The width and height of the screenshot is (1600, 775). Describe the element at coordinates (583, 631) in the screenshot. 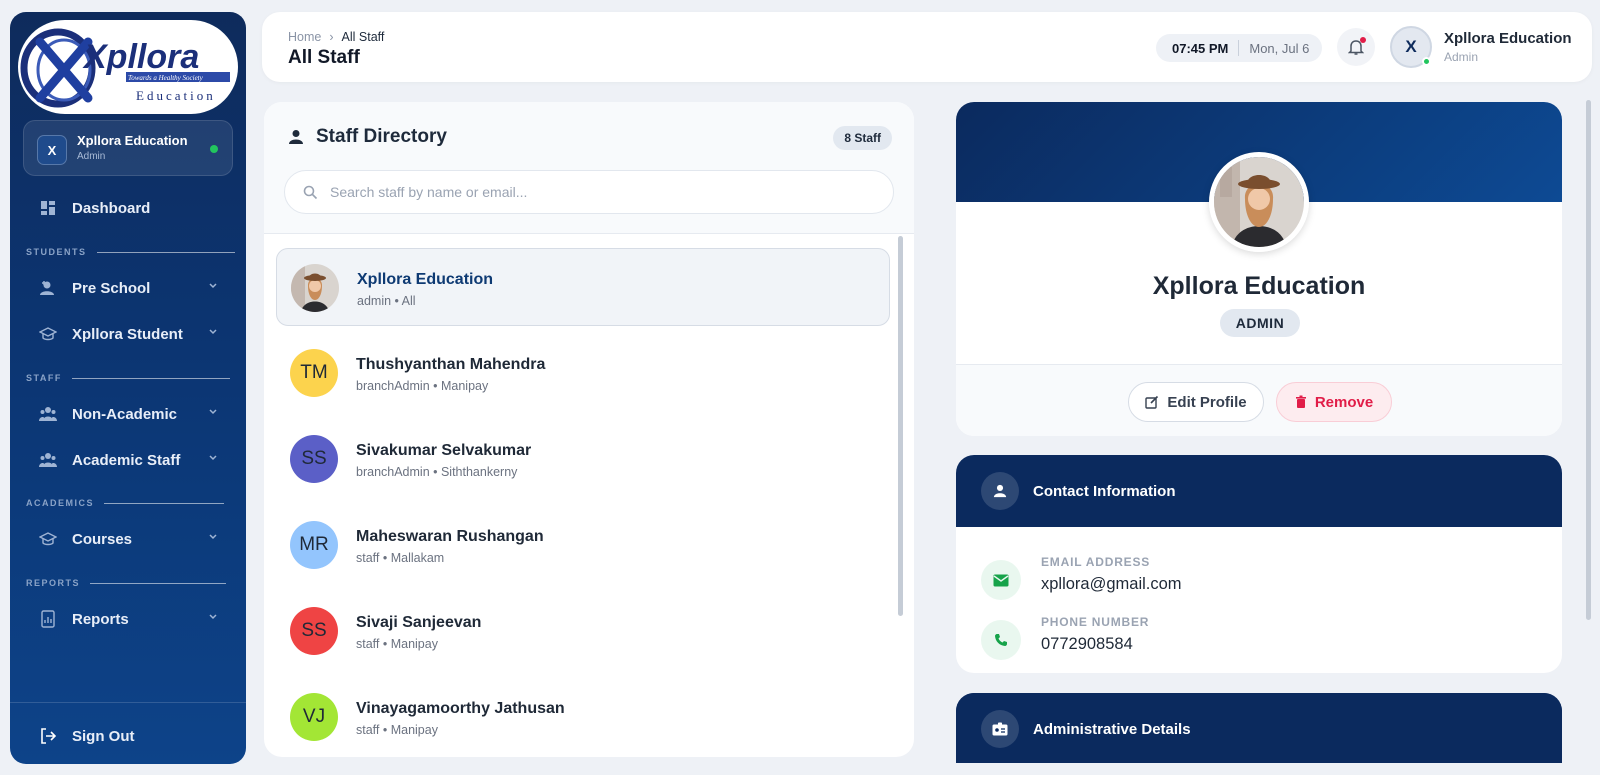

I see `list-item: SS Sivaji Sanjeevan staff • Manipay` at that location.